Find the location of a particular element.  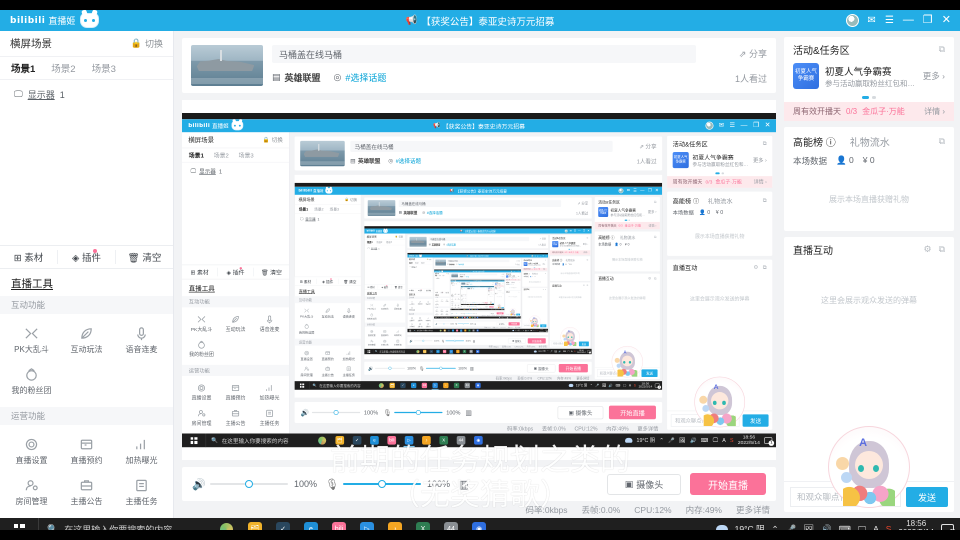

display-icon: 🖵 is located at coordinates (715, 440).